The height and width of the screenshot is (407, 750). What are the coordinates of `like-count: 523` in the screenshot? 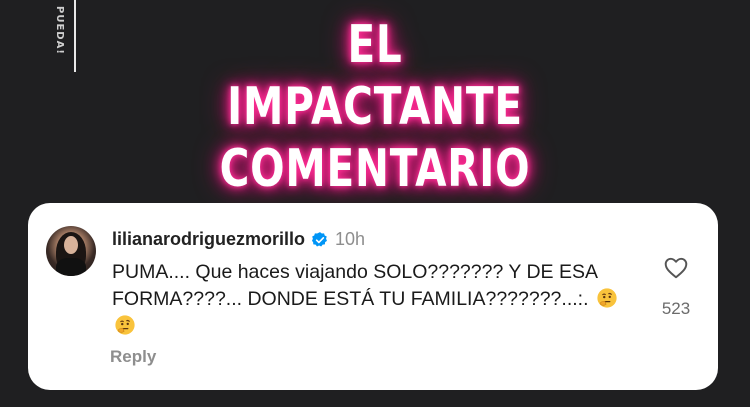 It's located at (676, 308).